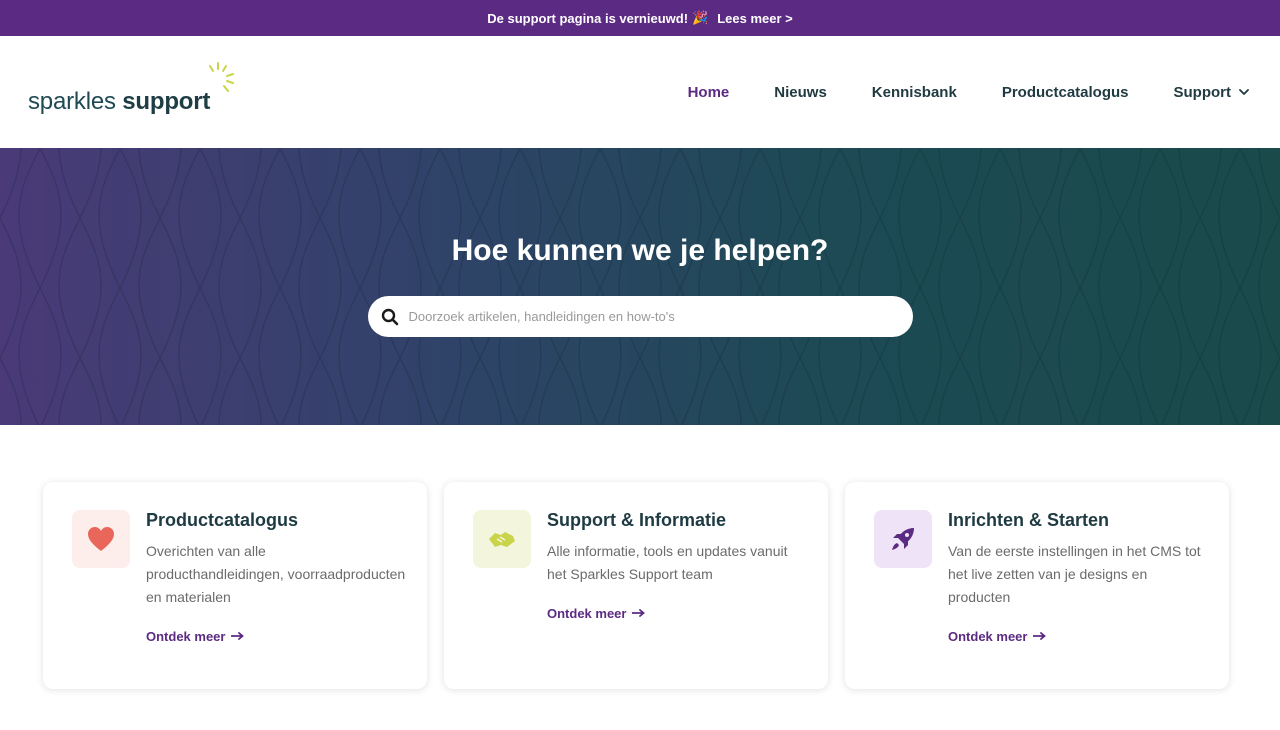 The width and height of the screenshot is (1280, 730). I want to click on handshake-icon, so click(502, 539).